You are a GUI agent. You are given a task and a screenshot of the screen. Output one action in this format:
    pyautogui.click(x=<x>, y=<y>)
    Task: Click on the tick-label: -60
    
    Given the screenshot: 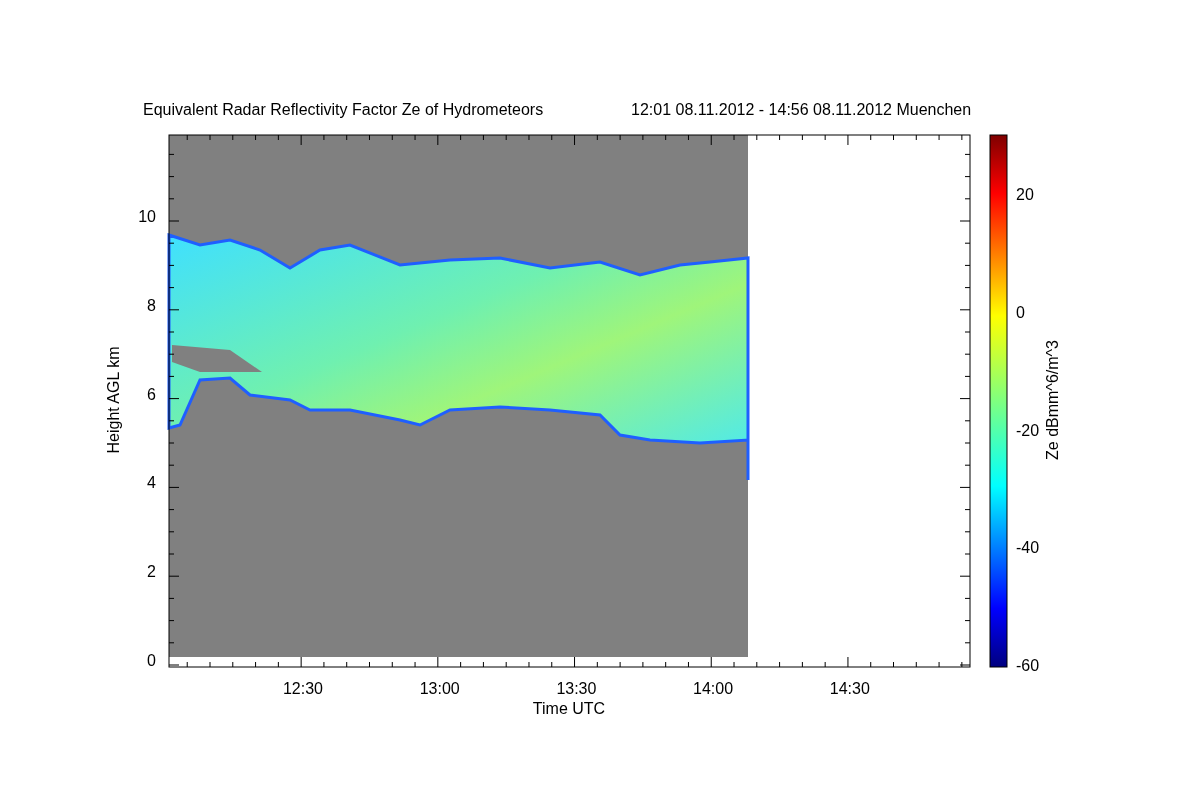 What is the action you would take?
    pyautogui.click(x=1028, y=666)
    